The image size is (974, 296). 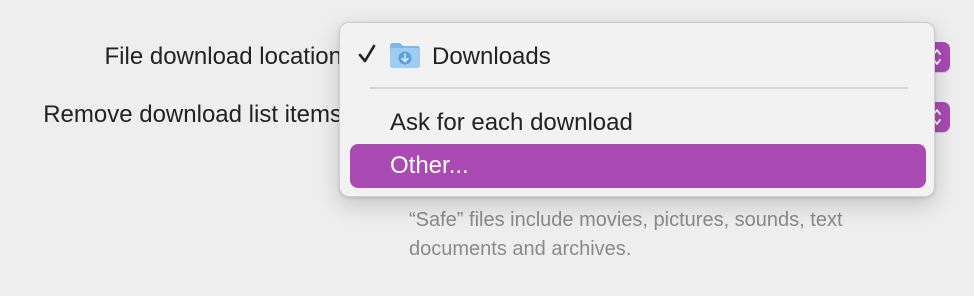 What do you see at coordinates (367, 53) in the screenshot?
I see `checkmark-icon` at bounding box center [367, 53].